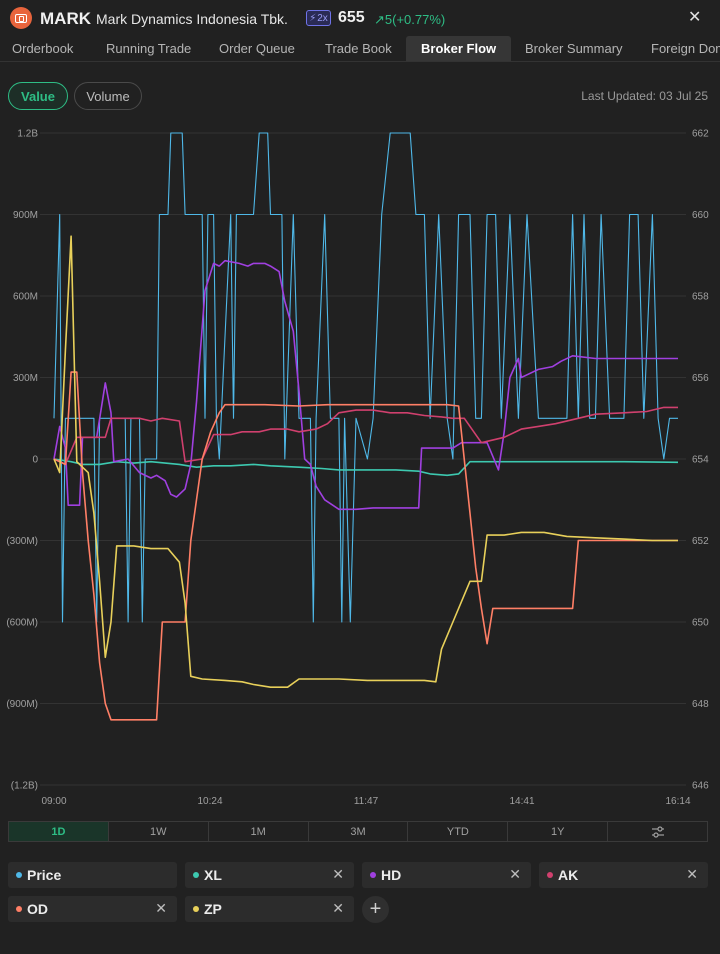 Image resolution: width=720 pixels, height=954 pixels. What do you see at coordinates (685, 48) in the screenshot?
I see `tab-foreign-domestic: Foreign Dom` at bounding box center [685, 48].